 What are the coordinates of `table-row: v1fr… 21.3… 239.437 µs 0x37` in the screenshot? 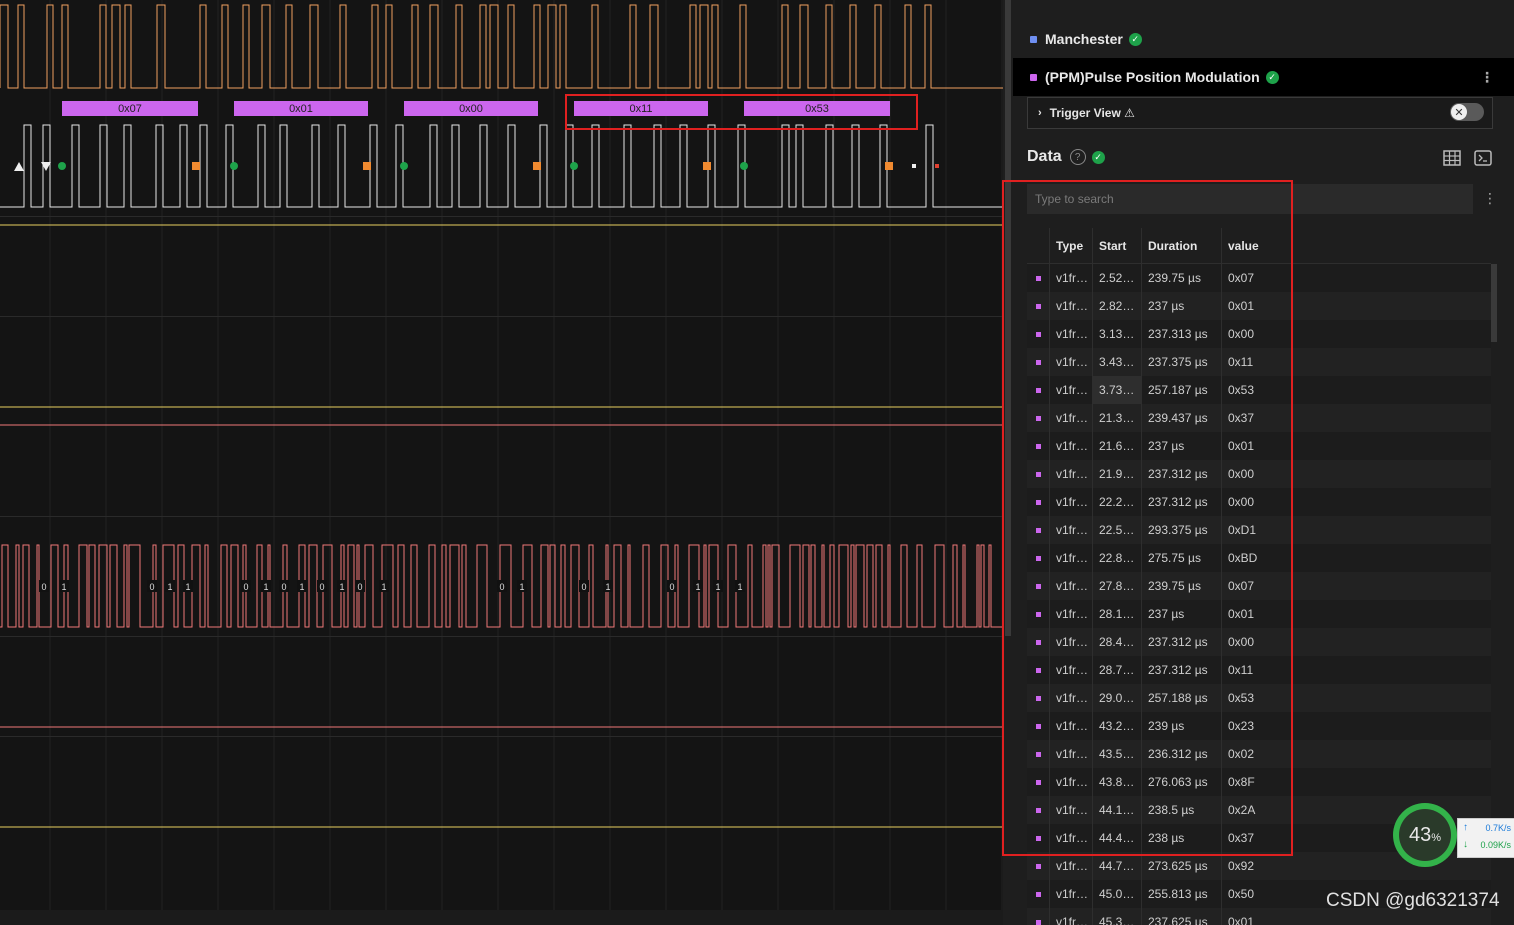 It's located at (1259, 418).